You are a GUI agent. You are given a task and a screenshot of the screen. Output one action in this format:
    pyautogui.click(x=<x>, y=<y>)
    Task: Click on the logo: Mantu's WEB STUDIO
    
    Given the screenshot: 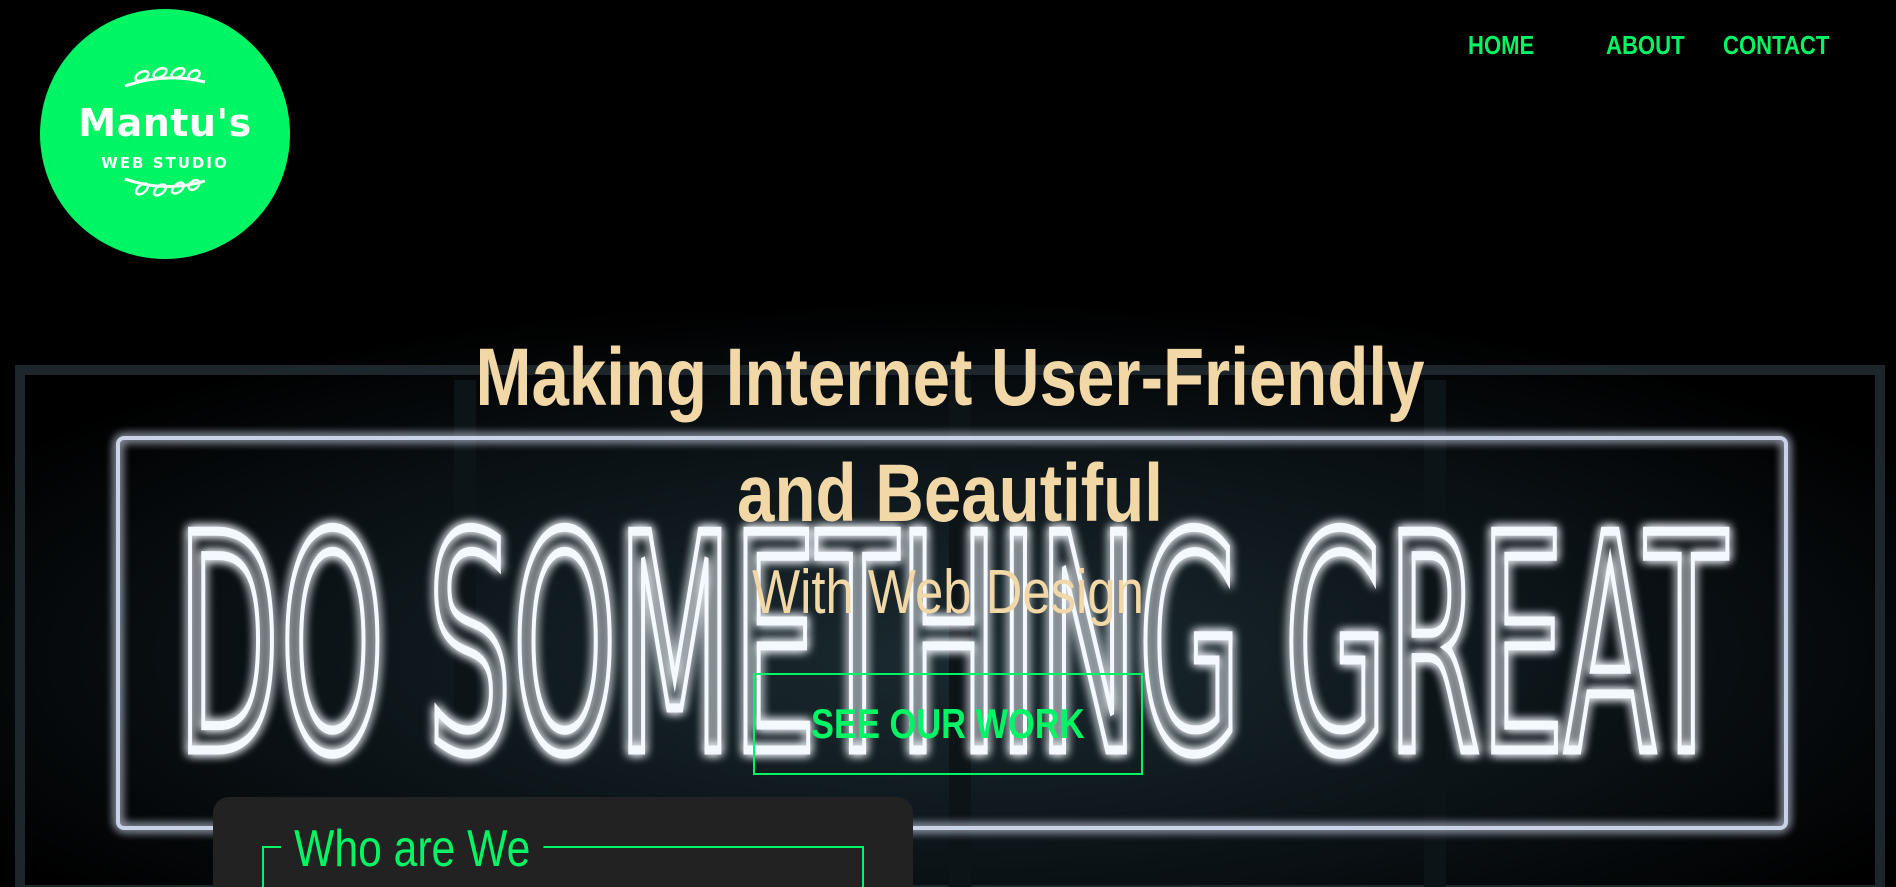 What is the action you would take?
    pyautogui.click(x=165, y=134)
    